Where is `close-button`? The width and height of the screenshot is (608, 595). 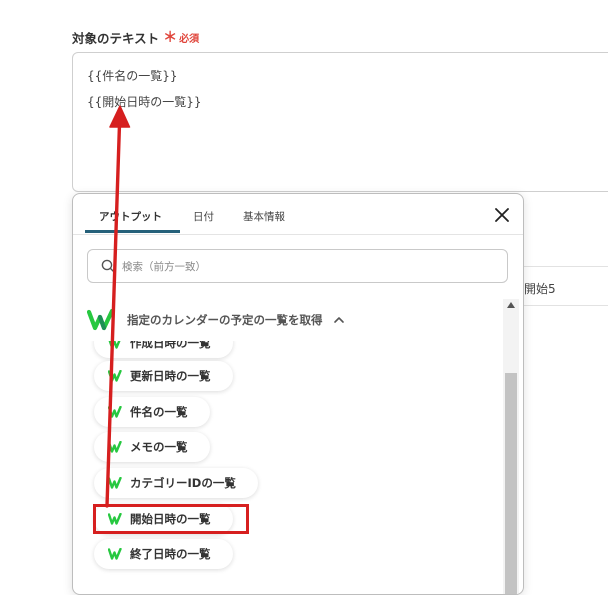
close-button is located at coordinates (502, 215).